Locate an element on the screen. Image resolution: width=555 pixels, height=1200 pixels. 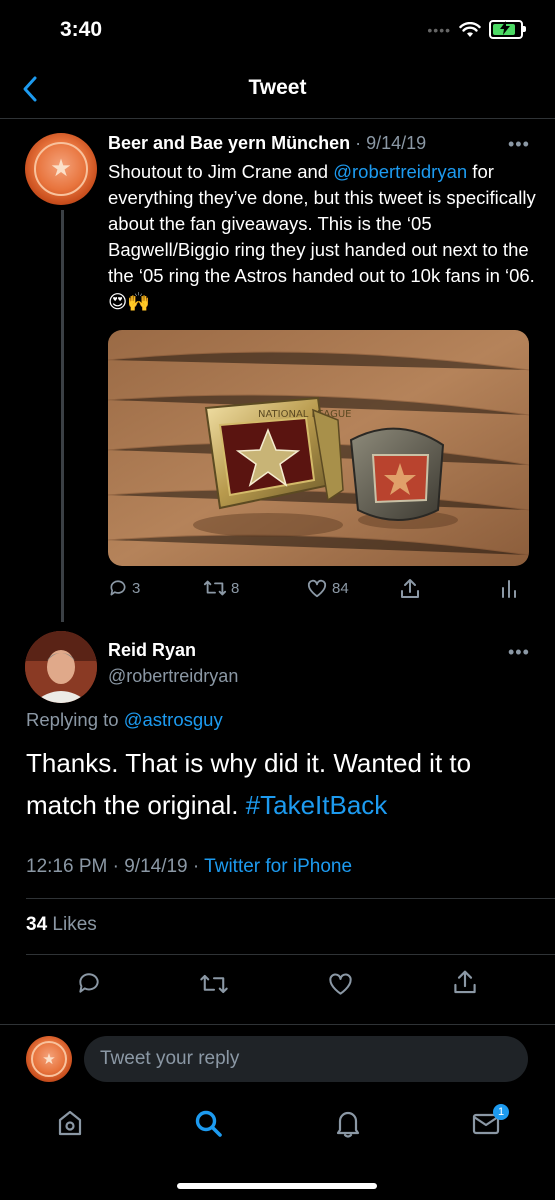
tweet-meta: 12:16 PM · 9/14/19 · Twitter for iPhone is located at coordinates (189, 867).